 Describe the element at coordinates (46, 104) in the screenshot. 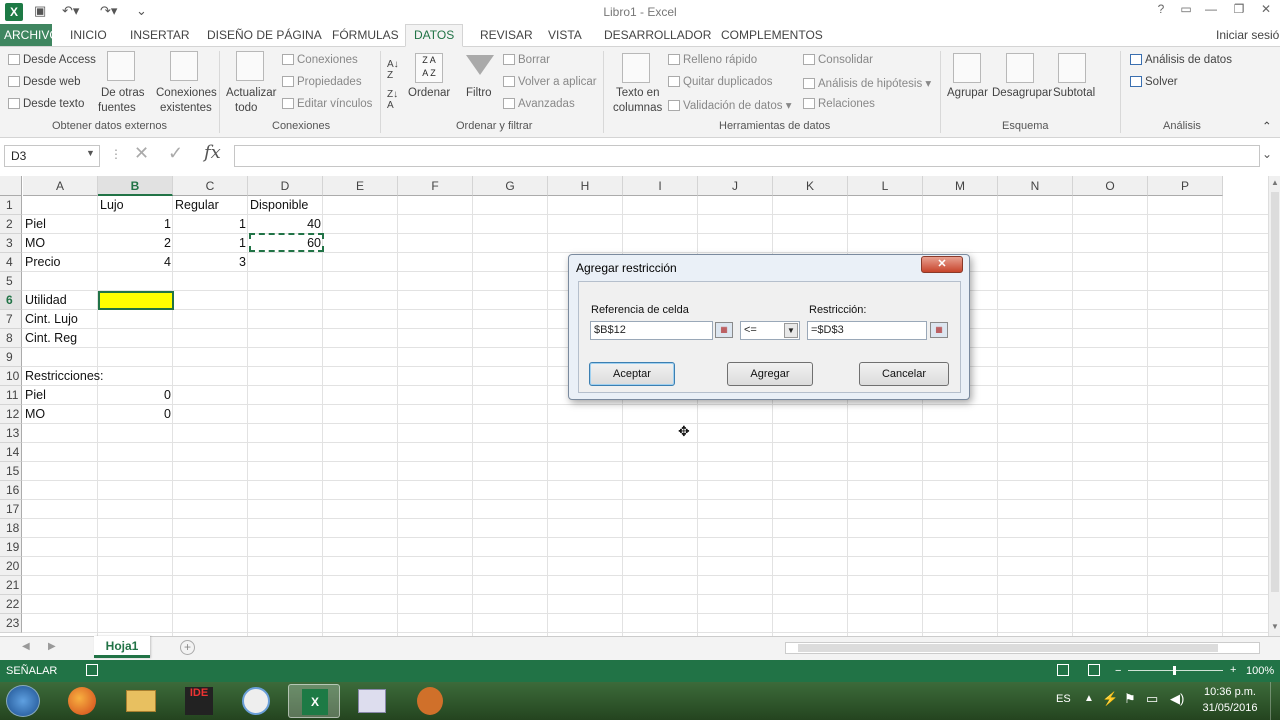

I see `from-text-button: Desde texto` at that location.